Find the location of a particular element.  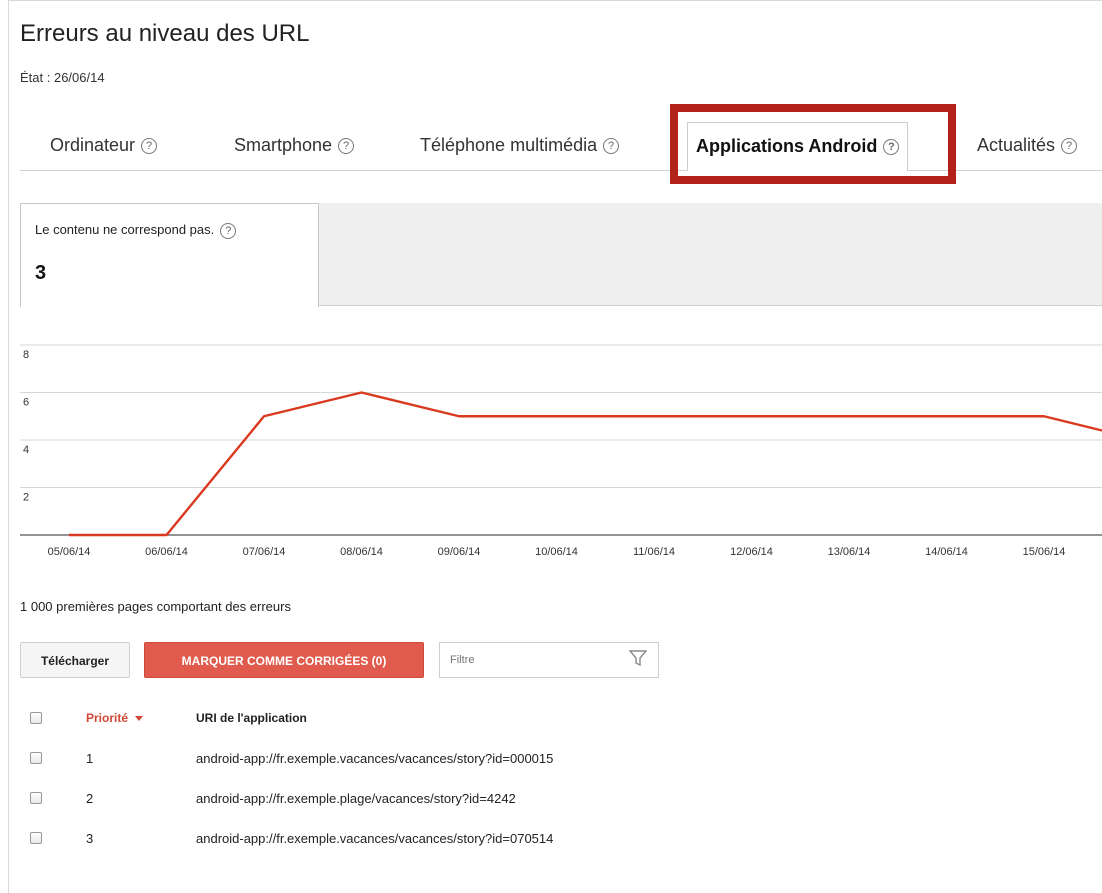

metric-strip: Le contenu ne correspond pas.? 3 is located at coordinates (561, 255).